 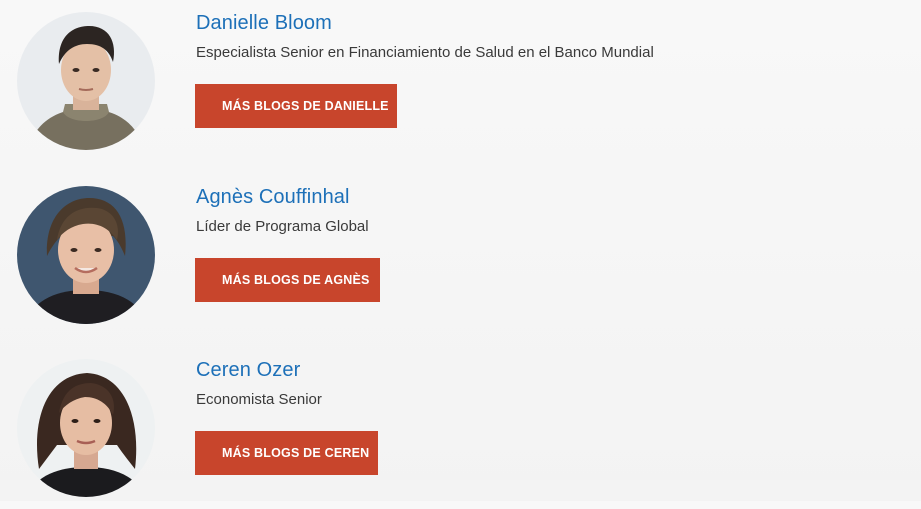 I want to click on author-name-link: Agnès Couffinhal, so click(x=273, y=197).